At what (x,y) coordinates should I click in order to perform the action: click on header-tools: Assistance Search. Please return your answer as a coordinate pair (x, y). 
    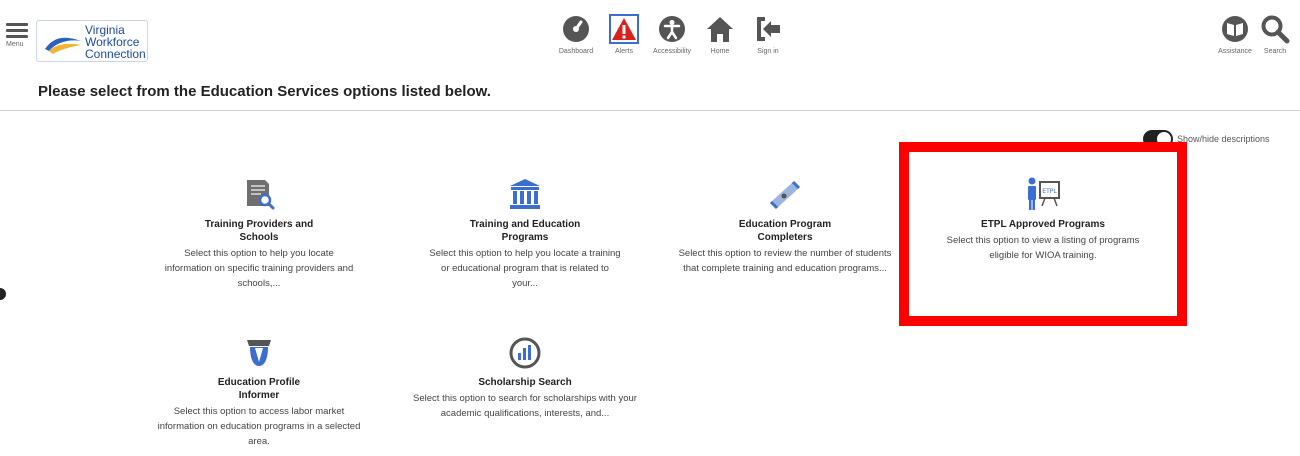
    Looking at the image, I should click on (1255, 34).